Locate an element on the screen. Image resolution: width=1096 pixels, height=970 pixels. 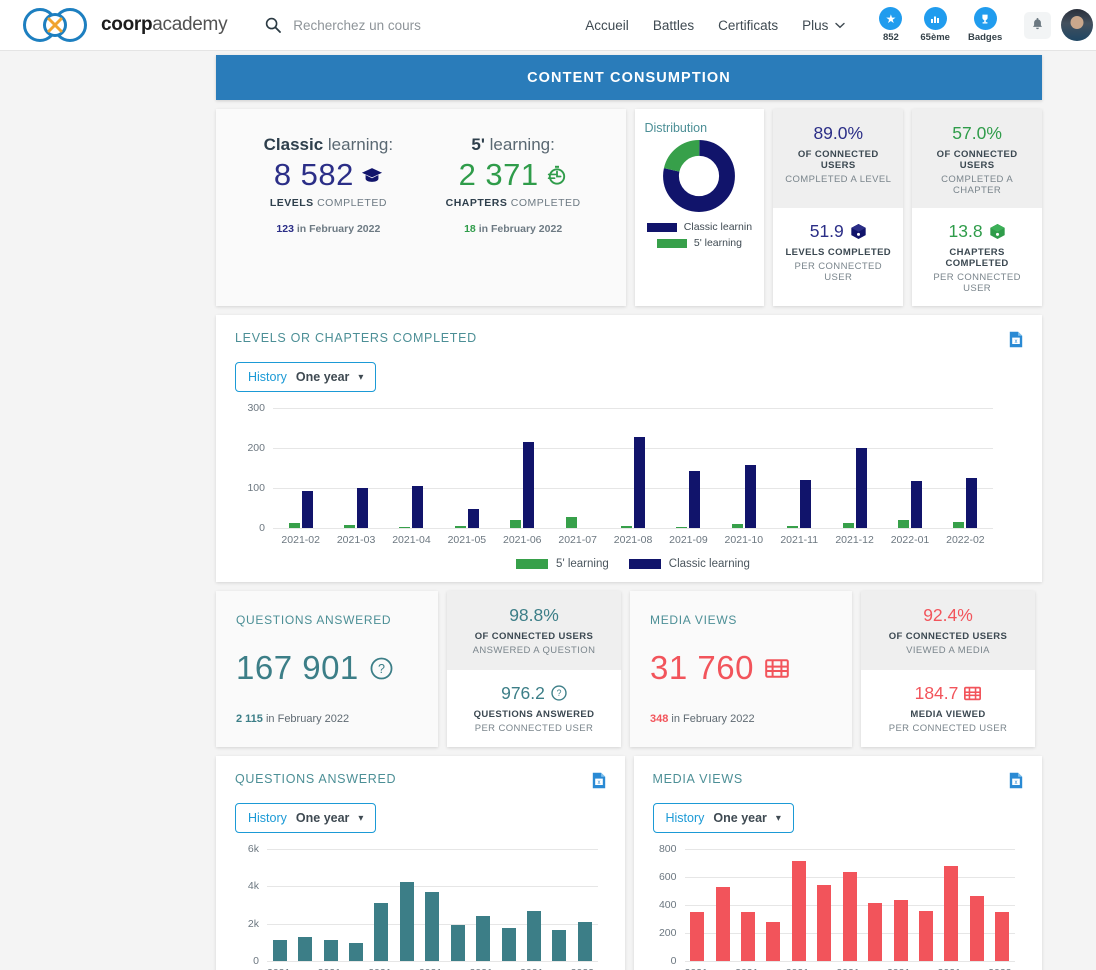
chart-legend-item: Classic learning is located at coordinates (689, 564).